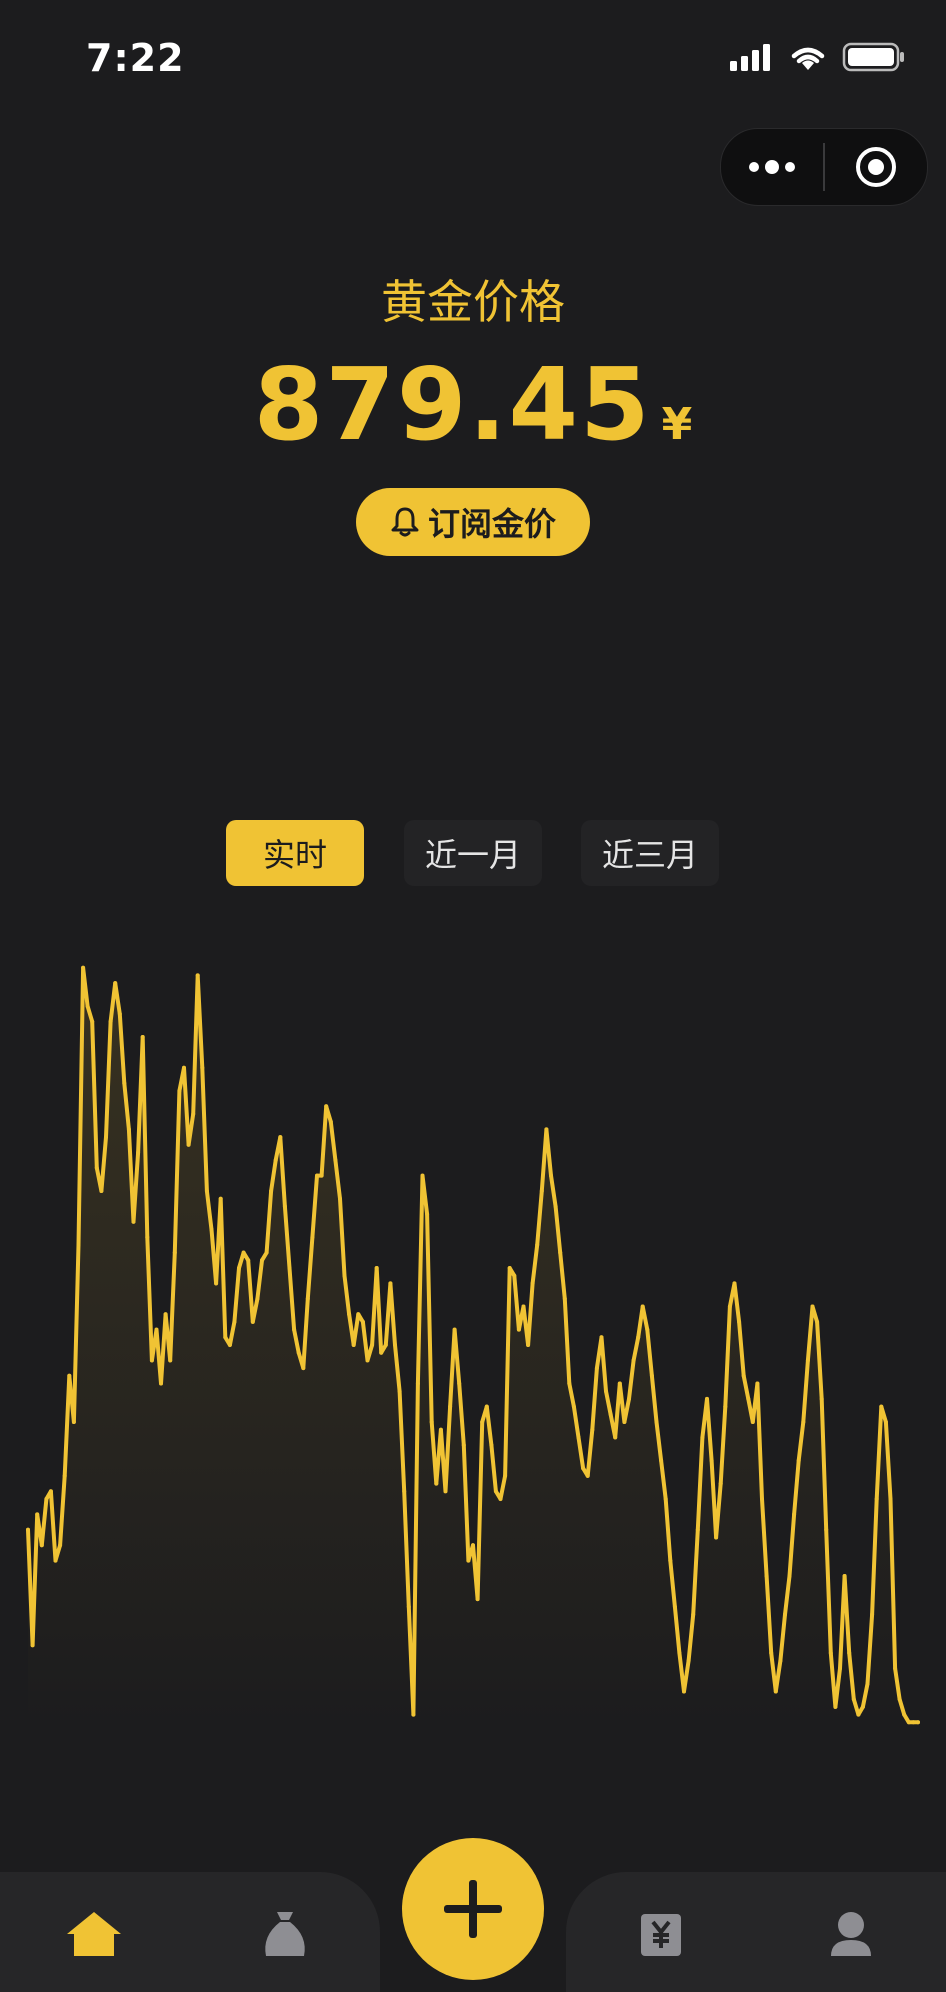 Image resolution: width=946 pixels, height=1992 pixels. Describe the element at coordinates (473, 1909) in the screenshot. I see `add-button` at that location.